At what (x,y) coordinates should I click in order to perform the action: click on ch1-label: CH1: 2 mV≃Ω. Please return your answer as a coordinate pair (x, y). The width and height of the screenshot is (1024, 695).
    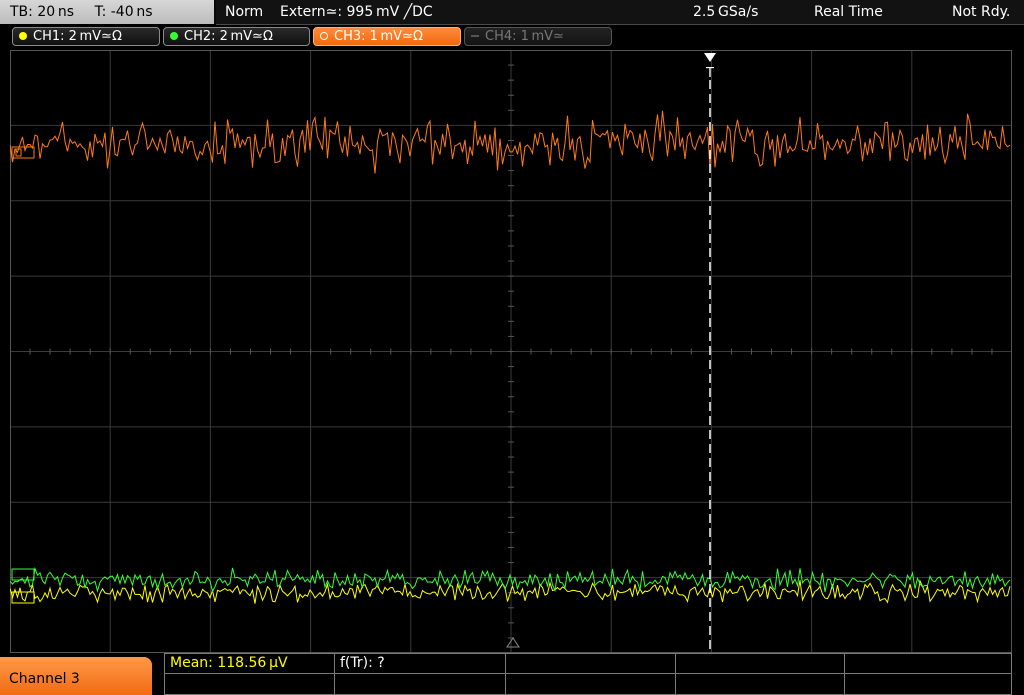
    Looking at the image, I should click on (77, 36).